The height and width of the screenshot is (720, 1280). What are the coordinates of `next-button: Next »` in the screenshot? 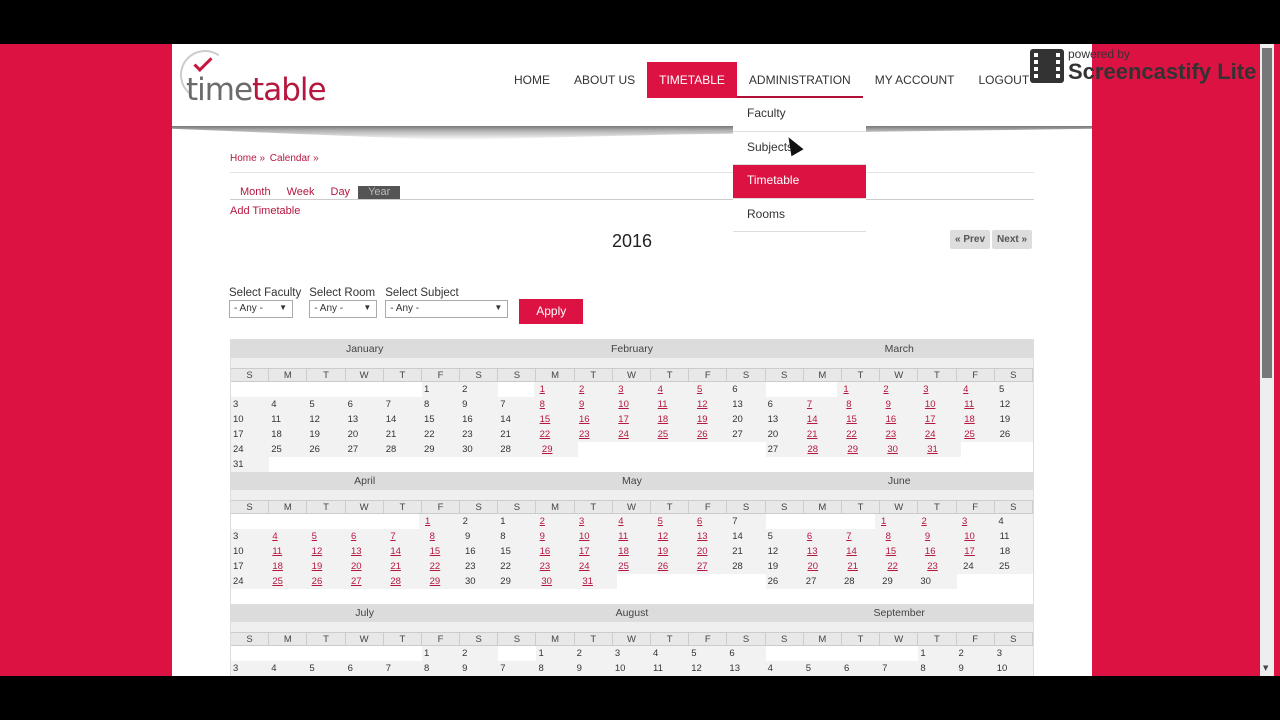 It's located at (1012, 239).